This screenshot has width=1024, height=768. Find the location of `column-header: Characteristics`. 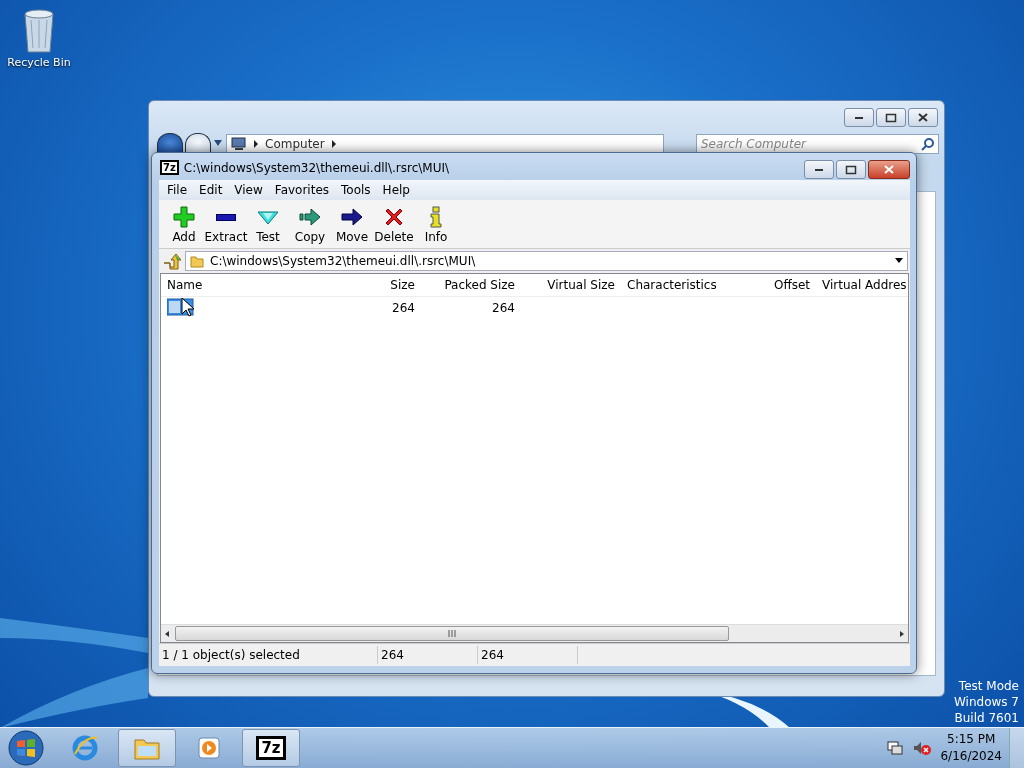

column-header: Characteristics is located at coordinates (668, 285).